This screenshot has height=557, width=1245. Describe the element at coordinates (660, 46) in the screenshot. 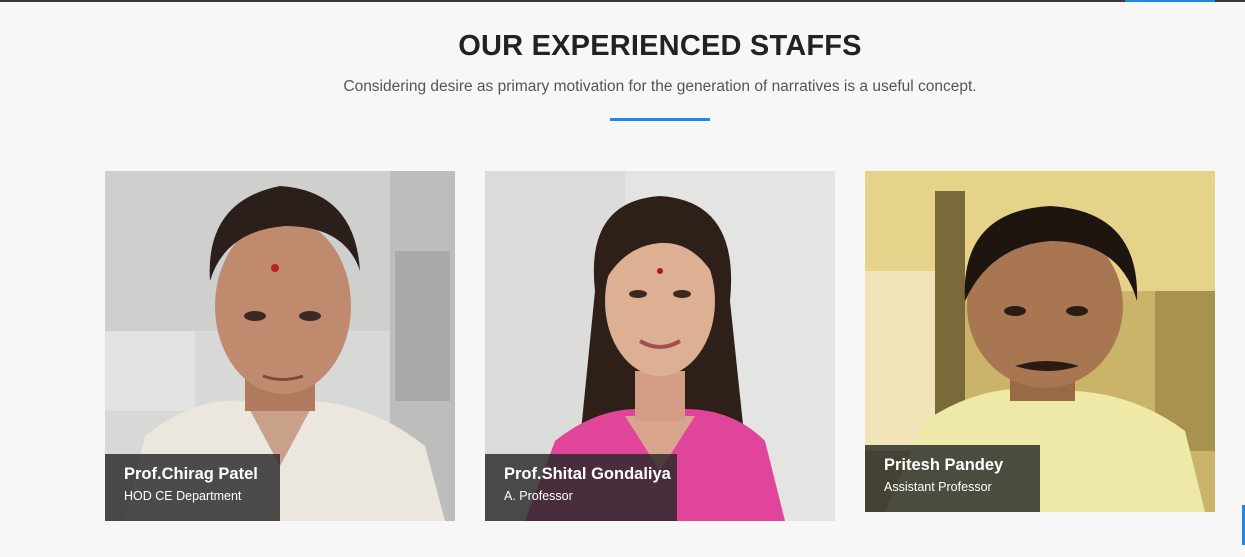

I see `section-title: OUR EXPERIENCED STAFFS` at that location.